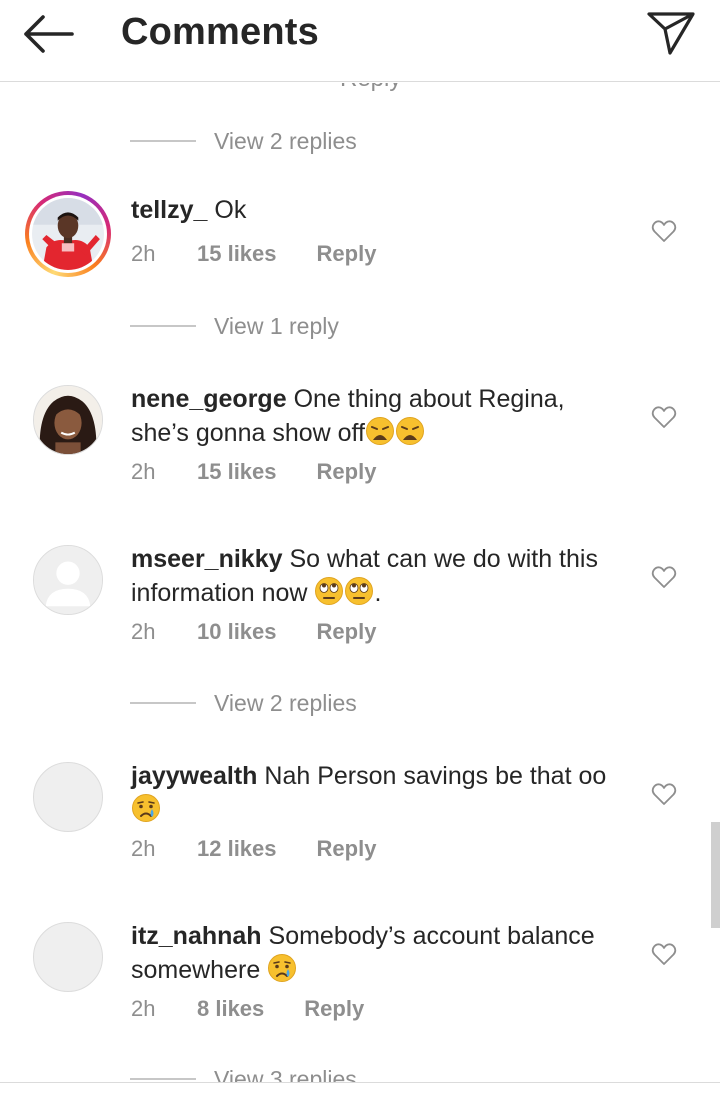 The width and height of the screenshot is (720, 1102). What do you see at coordinates (48, 34) in the screenshot?
I see `arrow-left-icon` at bounding box center [48, 34].